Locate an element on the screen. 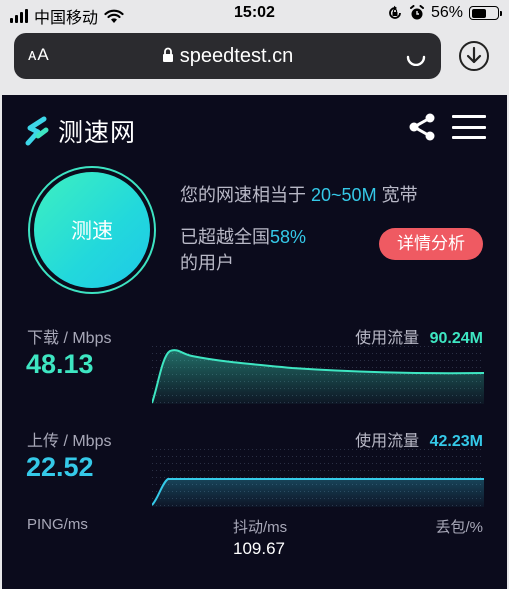  speed-summary: 您的网速相当于 20~50M 宽带 is located at coordinates (299, 194).